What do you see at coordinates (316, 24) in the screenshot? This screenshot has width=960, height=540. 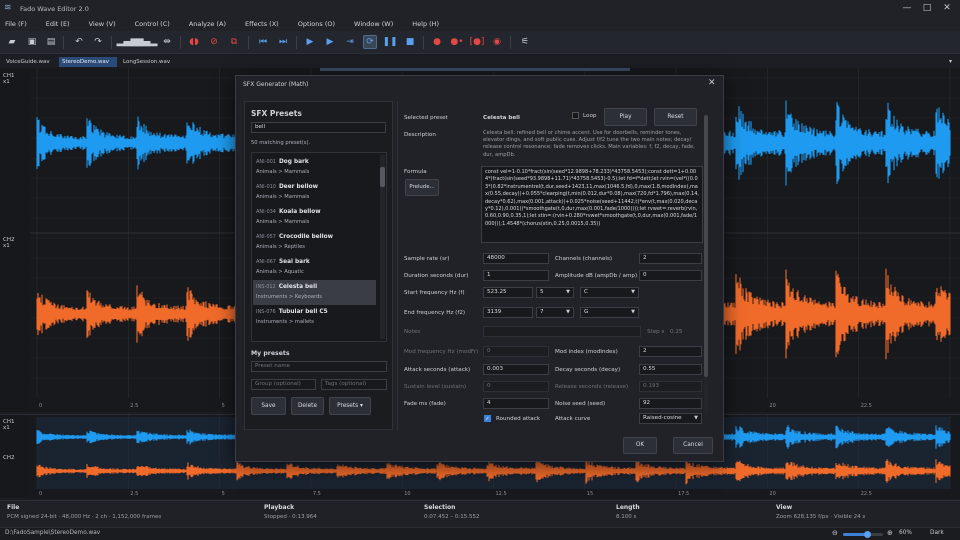 I see `menu-options: Options (O)` at bounding box center [316, 24].